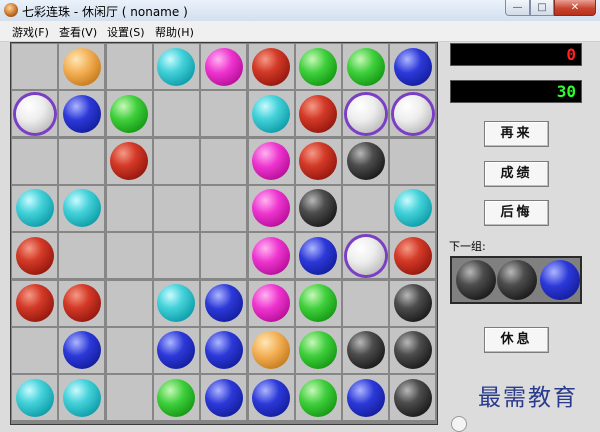 This screenshot has width=600, height=432. I want to click on minimize-button: —, so click(517, 8).